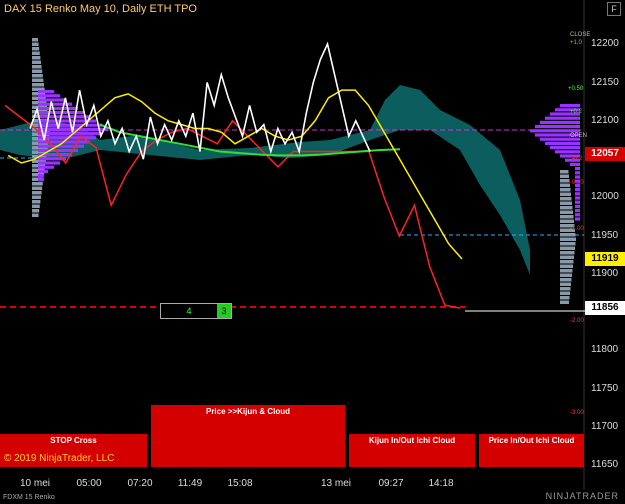 The height and width of the screenshot is (504, 625). I want to click on price-tag-red: 12057, so click(605, 154).